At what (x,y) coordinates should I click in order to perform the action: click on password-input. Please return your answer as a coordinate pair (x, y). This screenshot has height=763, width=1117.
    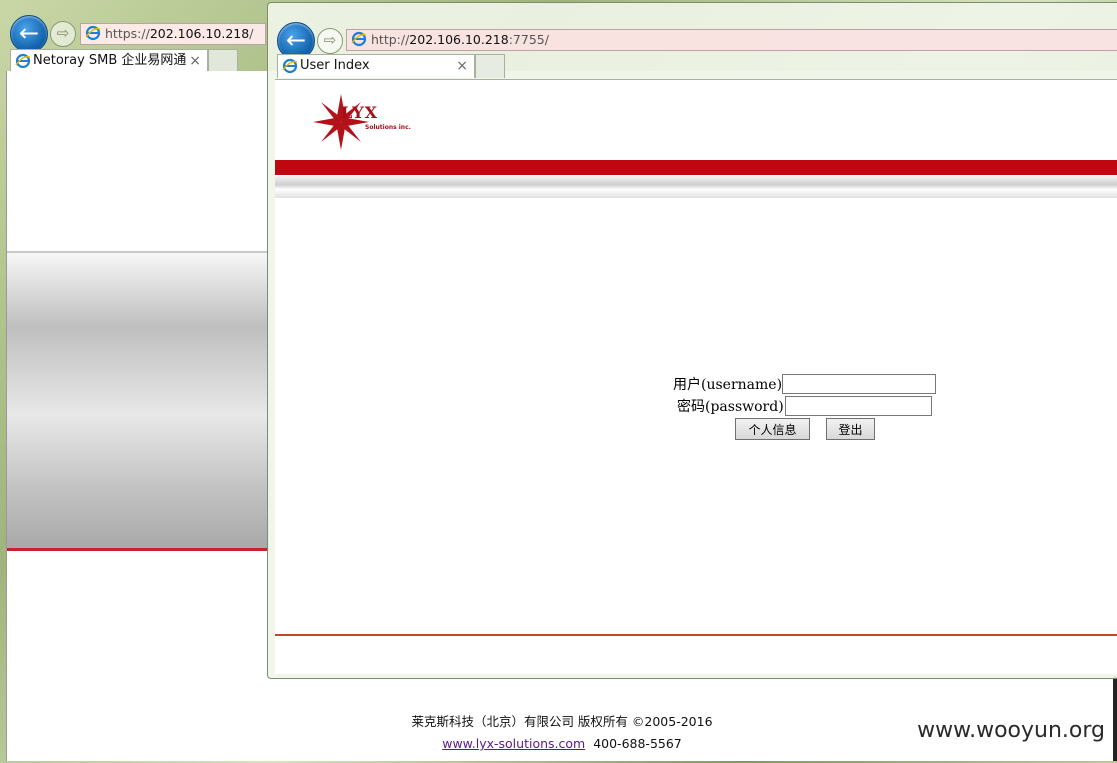
    Looking at the image, I should click on (858, 406).